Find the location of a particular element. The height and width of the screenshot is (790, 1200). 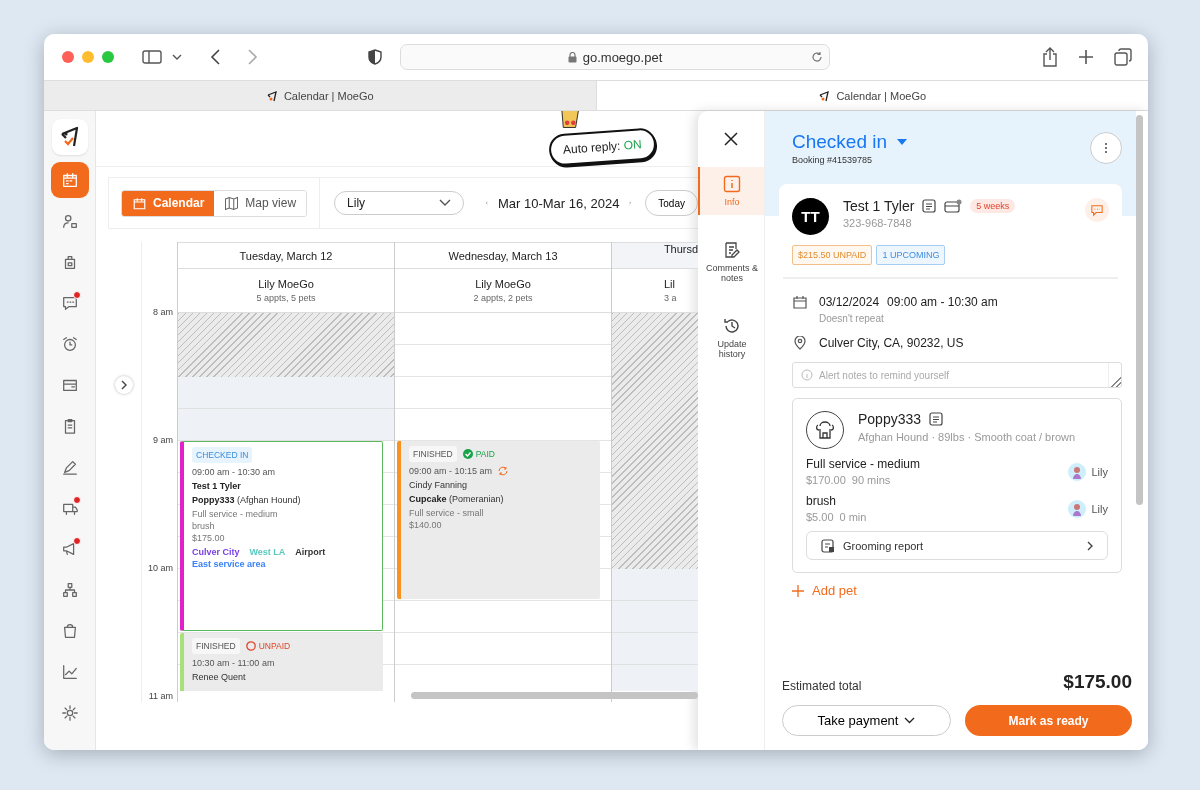

appointment-time: 10:30 am - 11:00 am is located at coordinates (233, 663).